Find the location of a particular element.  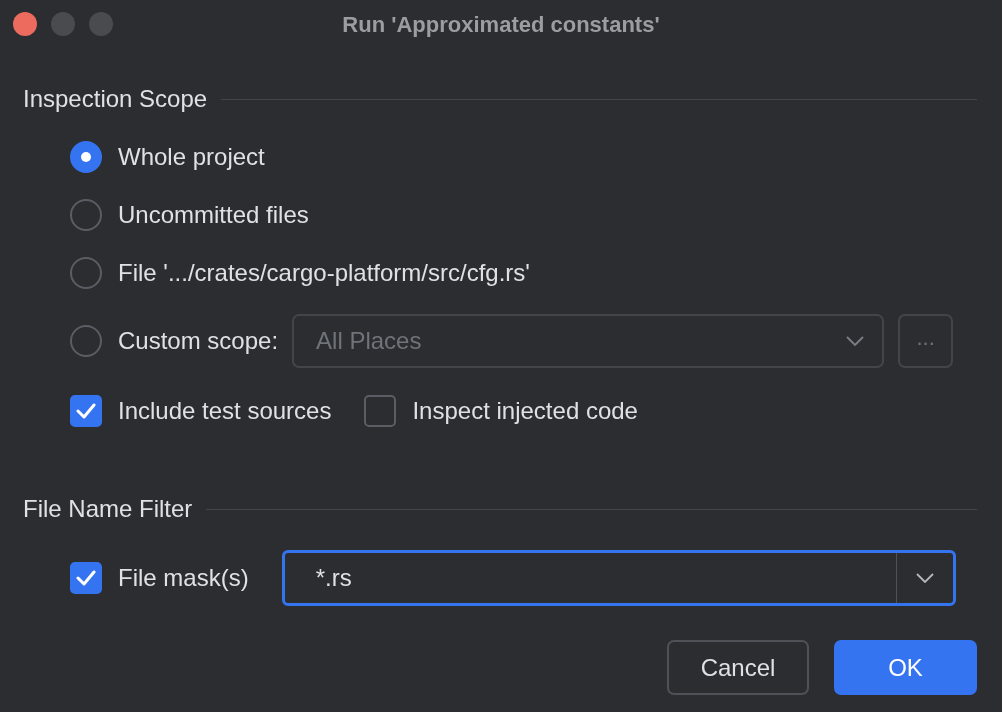

checkbox-label: File mask(s) is located at coordinates (183, 578).